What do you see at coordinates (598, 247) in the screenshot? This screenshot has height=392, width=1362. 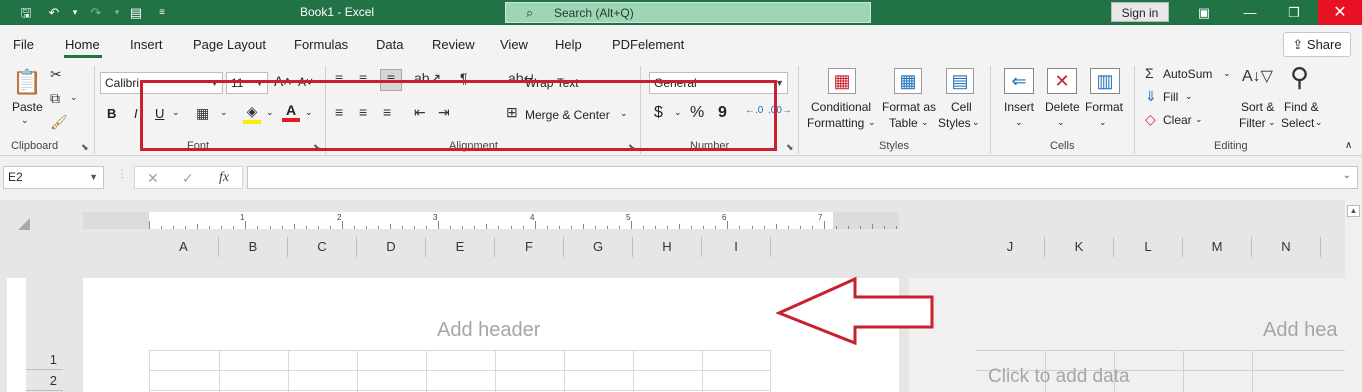 I see `column-header-g: G` at bounding box center [598, 247].